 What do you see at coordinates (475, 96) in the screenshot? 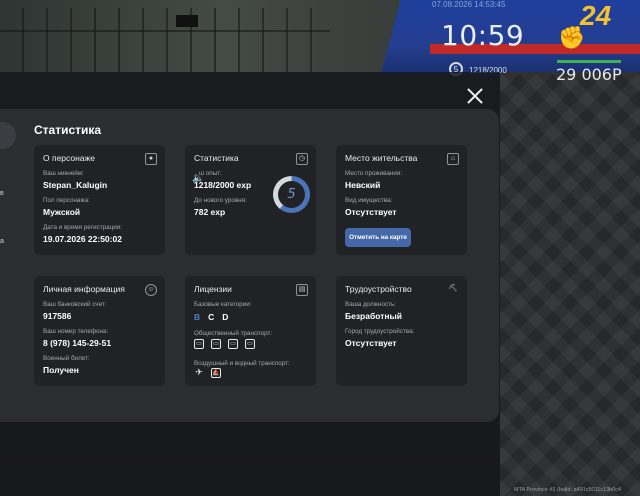
I see `close-icon` at bounding box center [475, 96].